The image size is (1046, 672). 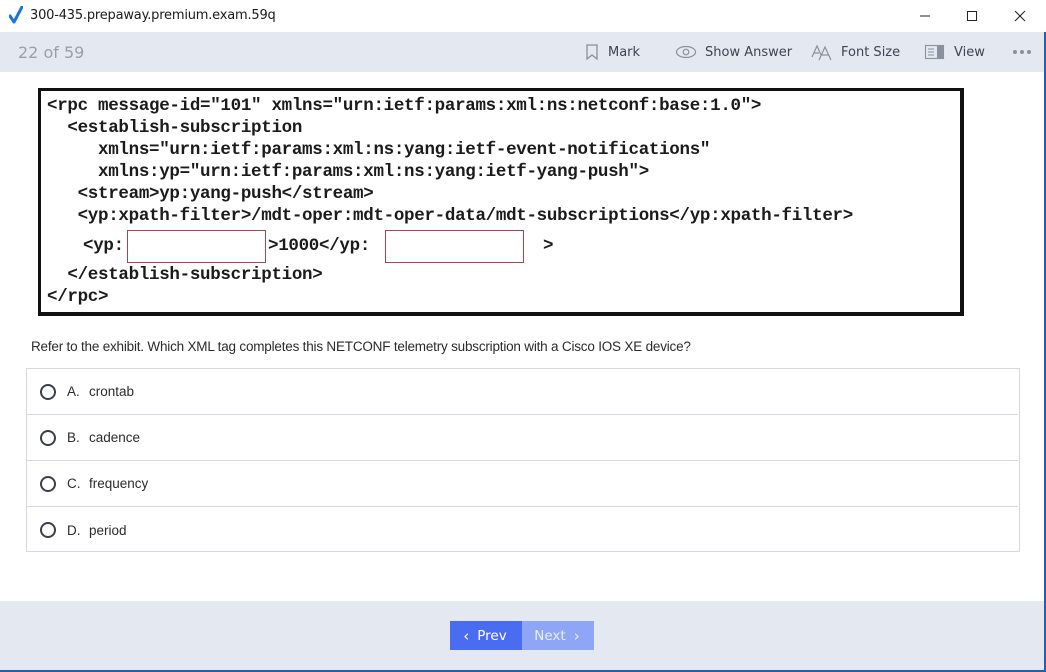 I want to click on close-button, so click(x=1020, y=16).